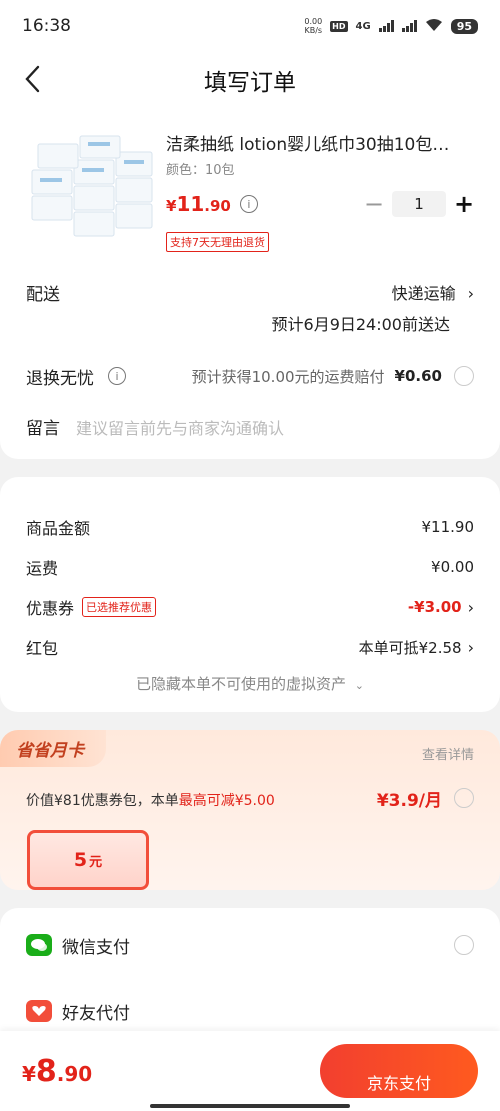 This screenshot has height=1111, width=500. Describe the element at coordinates (250, 1071) in the screenshot. I see `checkout-bar: ¥8.90 京东支付` at that location.